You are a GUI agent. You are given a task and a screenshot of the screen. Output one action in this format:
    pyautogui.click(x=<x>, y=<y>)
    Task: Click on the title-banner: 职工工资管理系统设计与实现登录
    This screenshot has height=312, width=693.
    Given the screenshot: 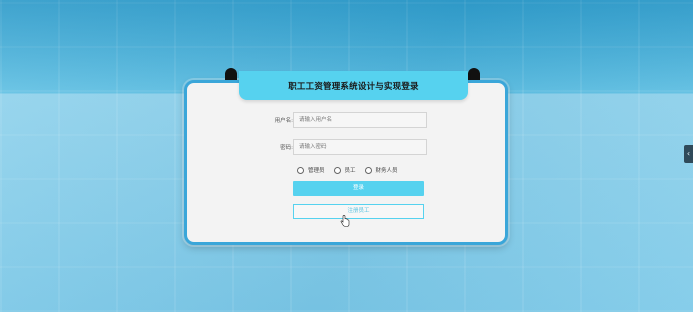 What is the action you would take?
    pyautogui.click(x=353, y=85)
    